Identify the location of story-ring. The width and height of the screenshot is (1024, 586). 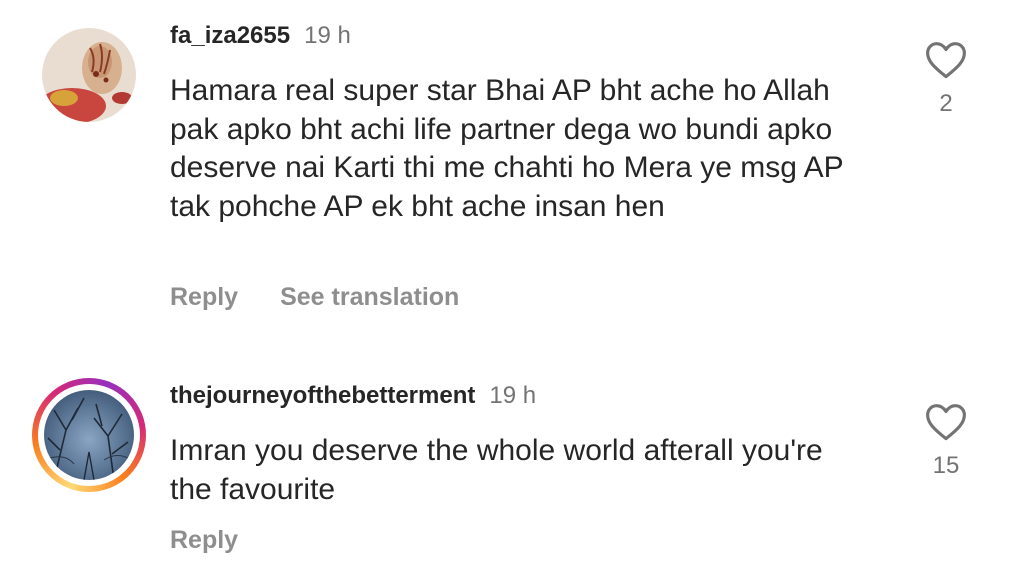
(89, 435).